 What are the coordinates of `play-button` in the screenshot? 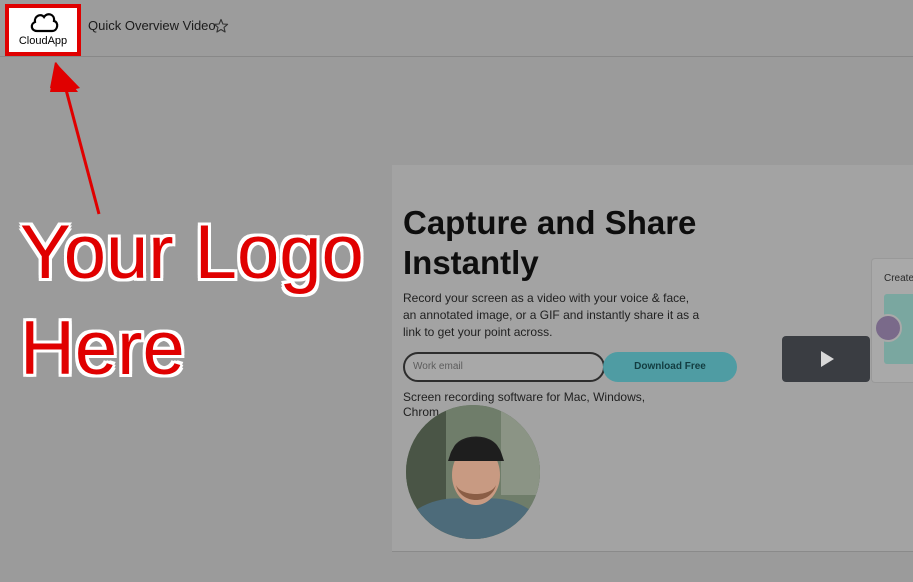 It's located at (826, 359).